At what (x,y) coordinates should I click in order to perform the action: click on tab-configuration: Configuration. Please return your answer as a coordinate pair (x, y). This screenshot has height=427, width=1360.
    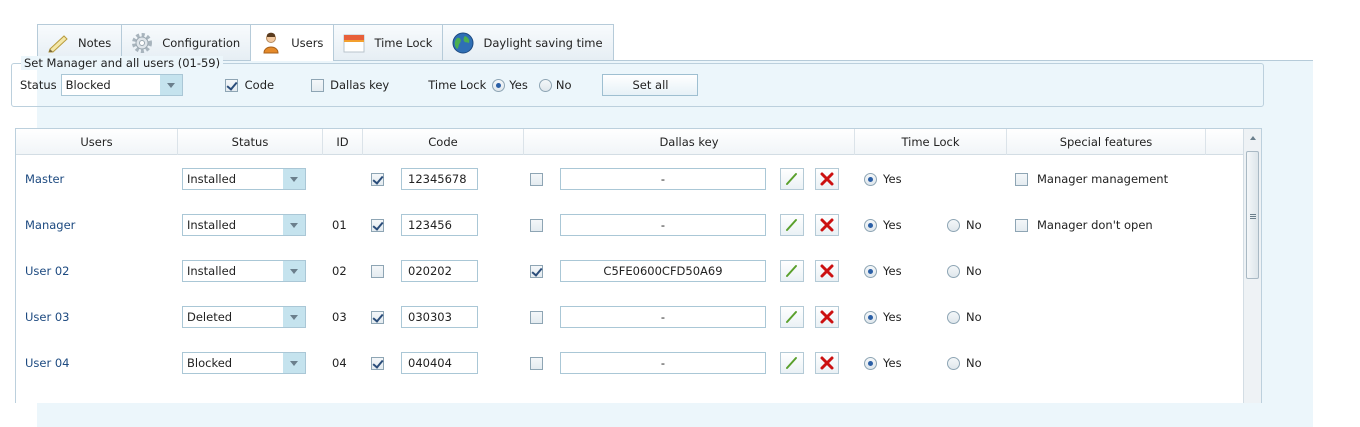
    Looking at the image, I should click on (186, 42).